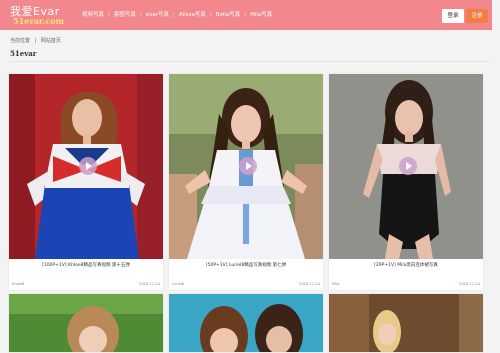 The image size is (500, 353). Describe the element at coordinates (228, 15) in the screenshot. I see `nav-item-bella: Bella写真` at that location.